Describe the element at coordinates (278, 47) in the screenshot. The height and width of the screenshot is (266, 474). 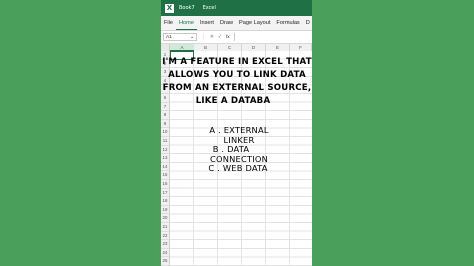
I see `column-header-e: E` at that location.